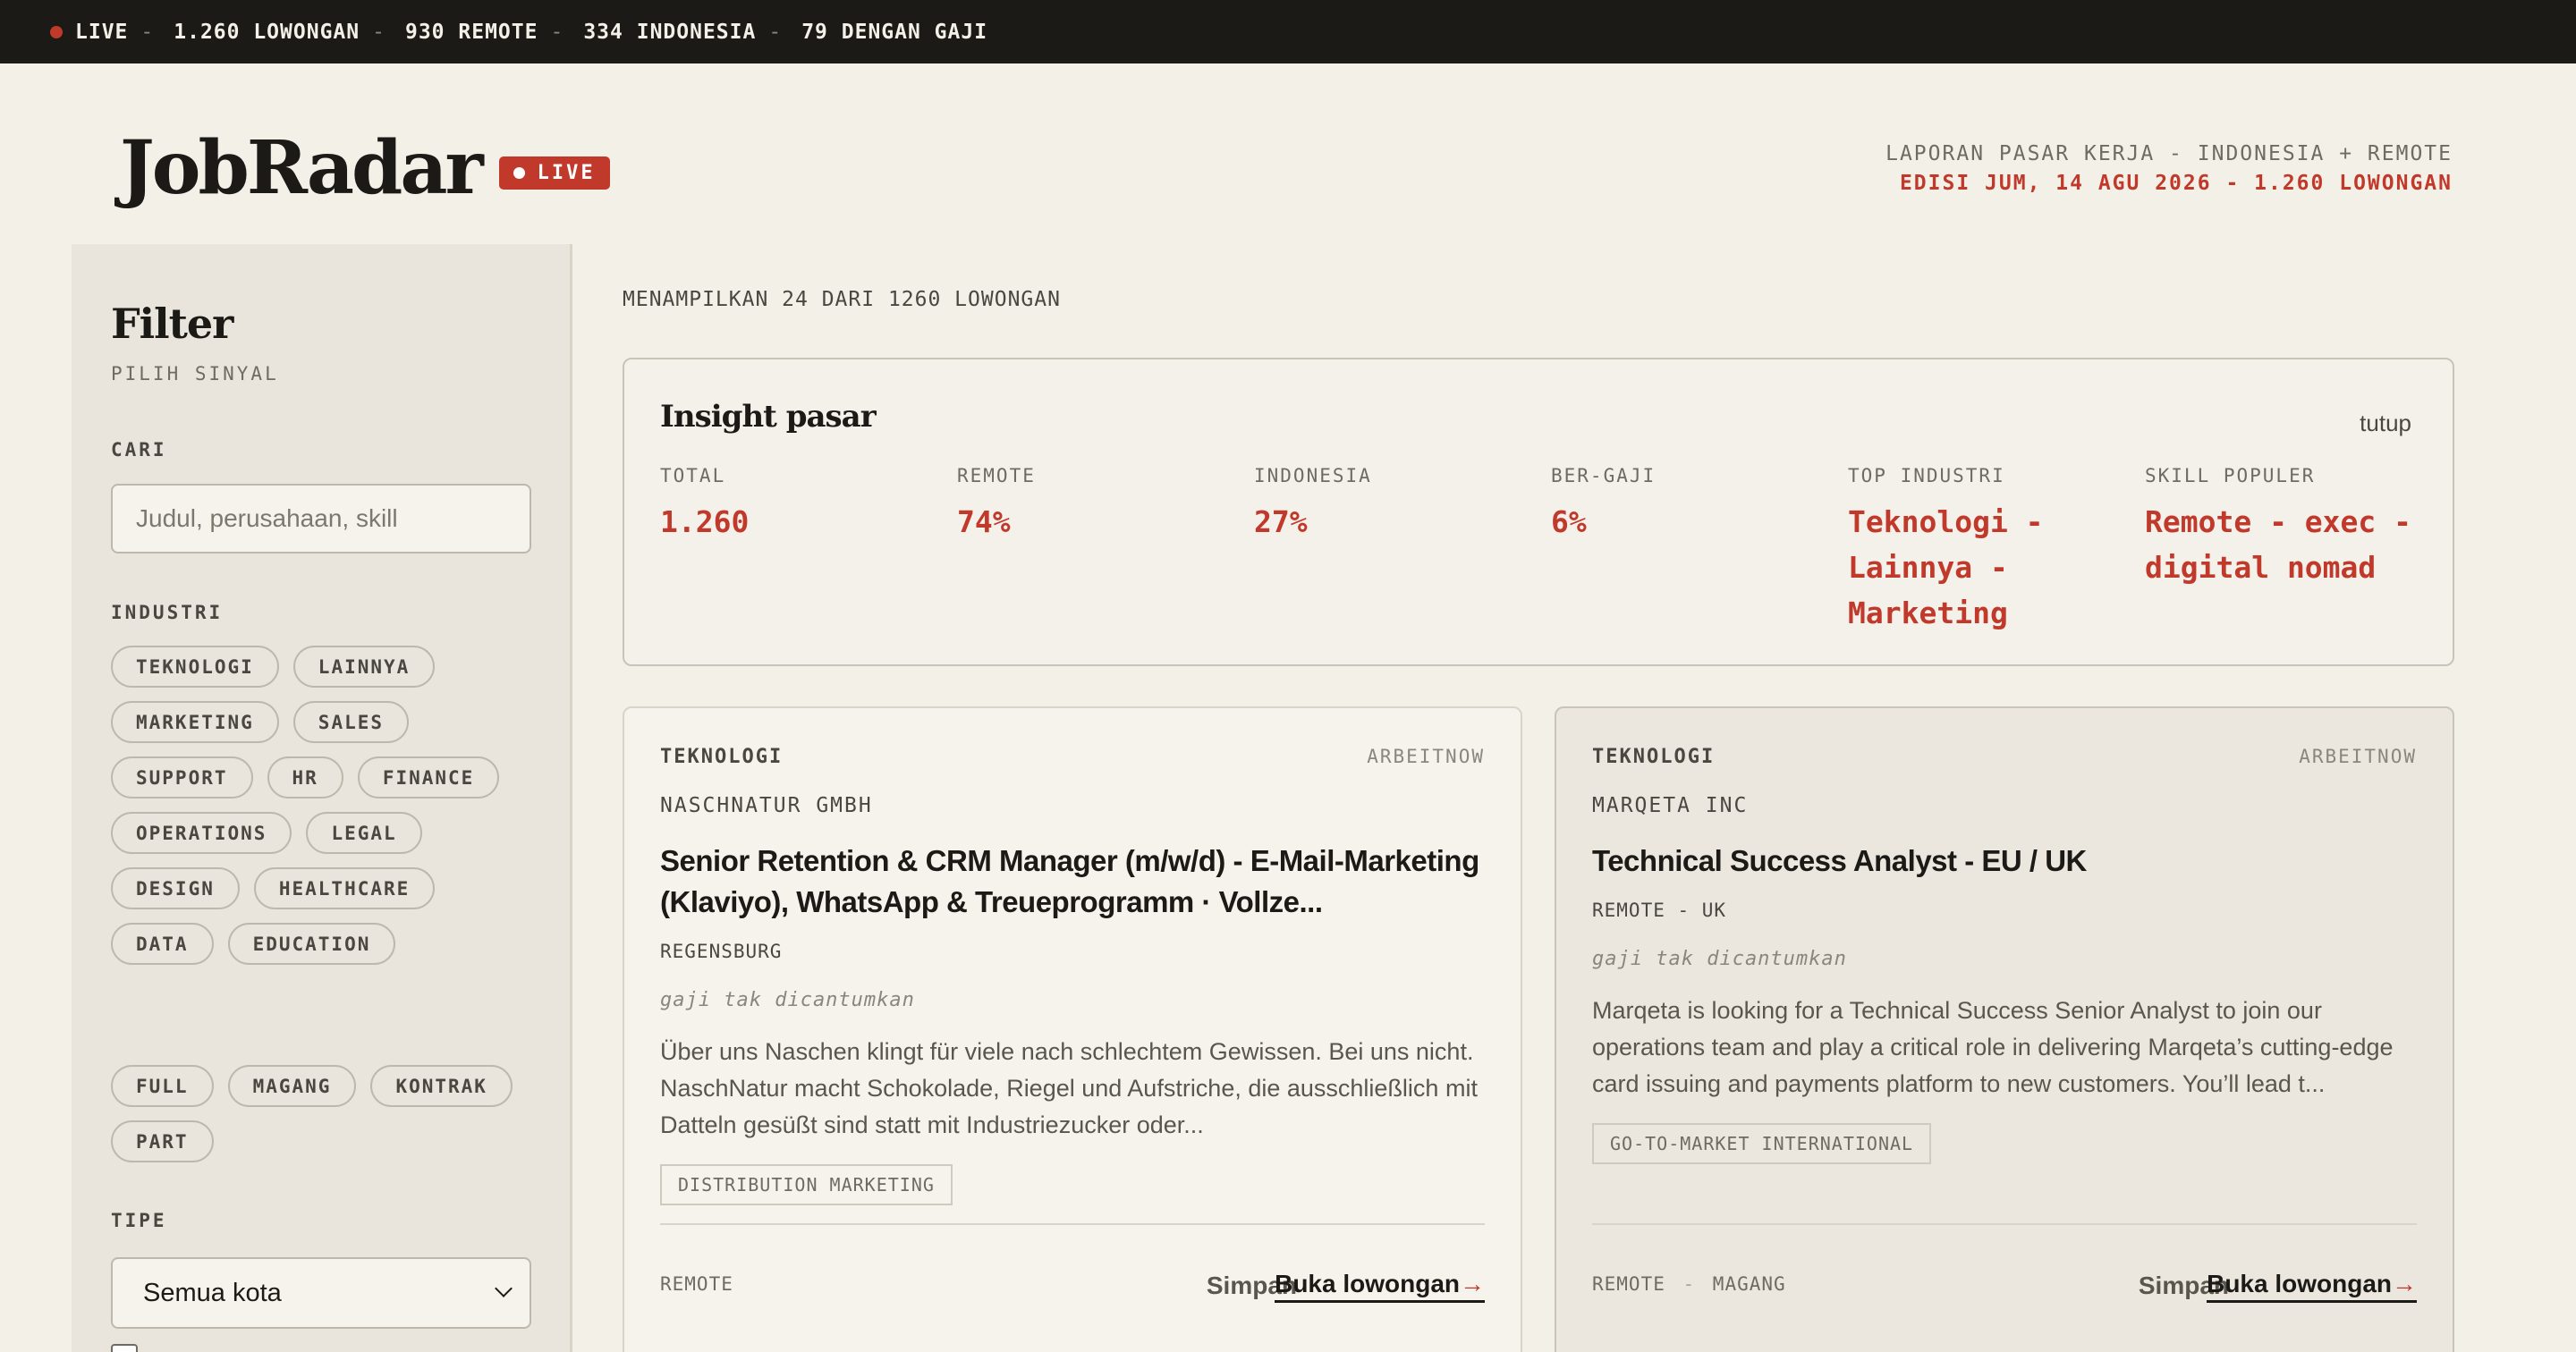 This screenshot has height=1352, width=2576. I want to click on ticker-item-remote: 930 REMOTE, so click(471, 32).